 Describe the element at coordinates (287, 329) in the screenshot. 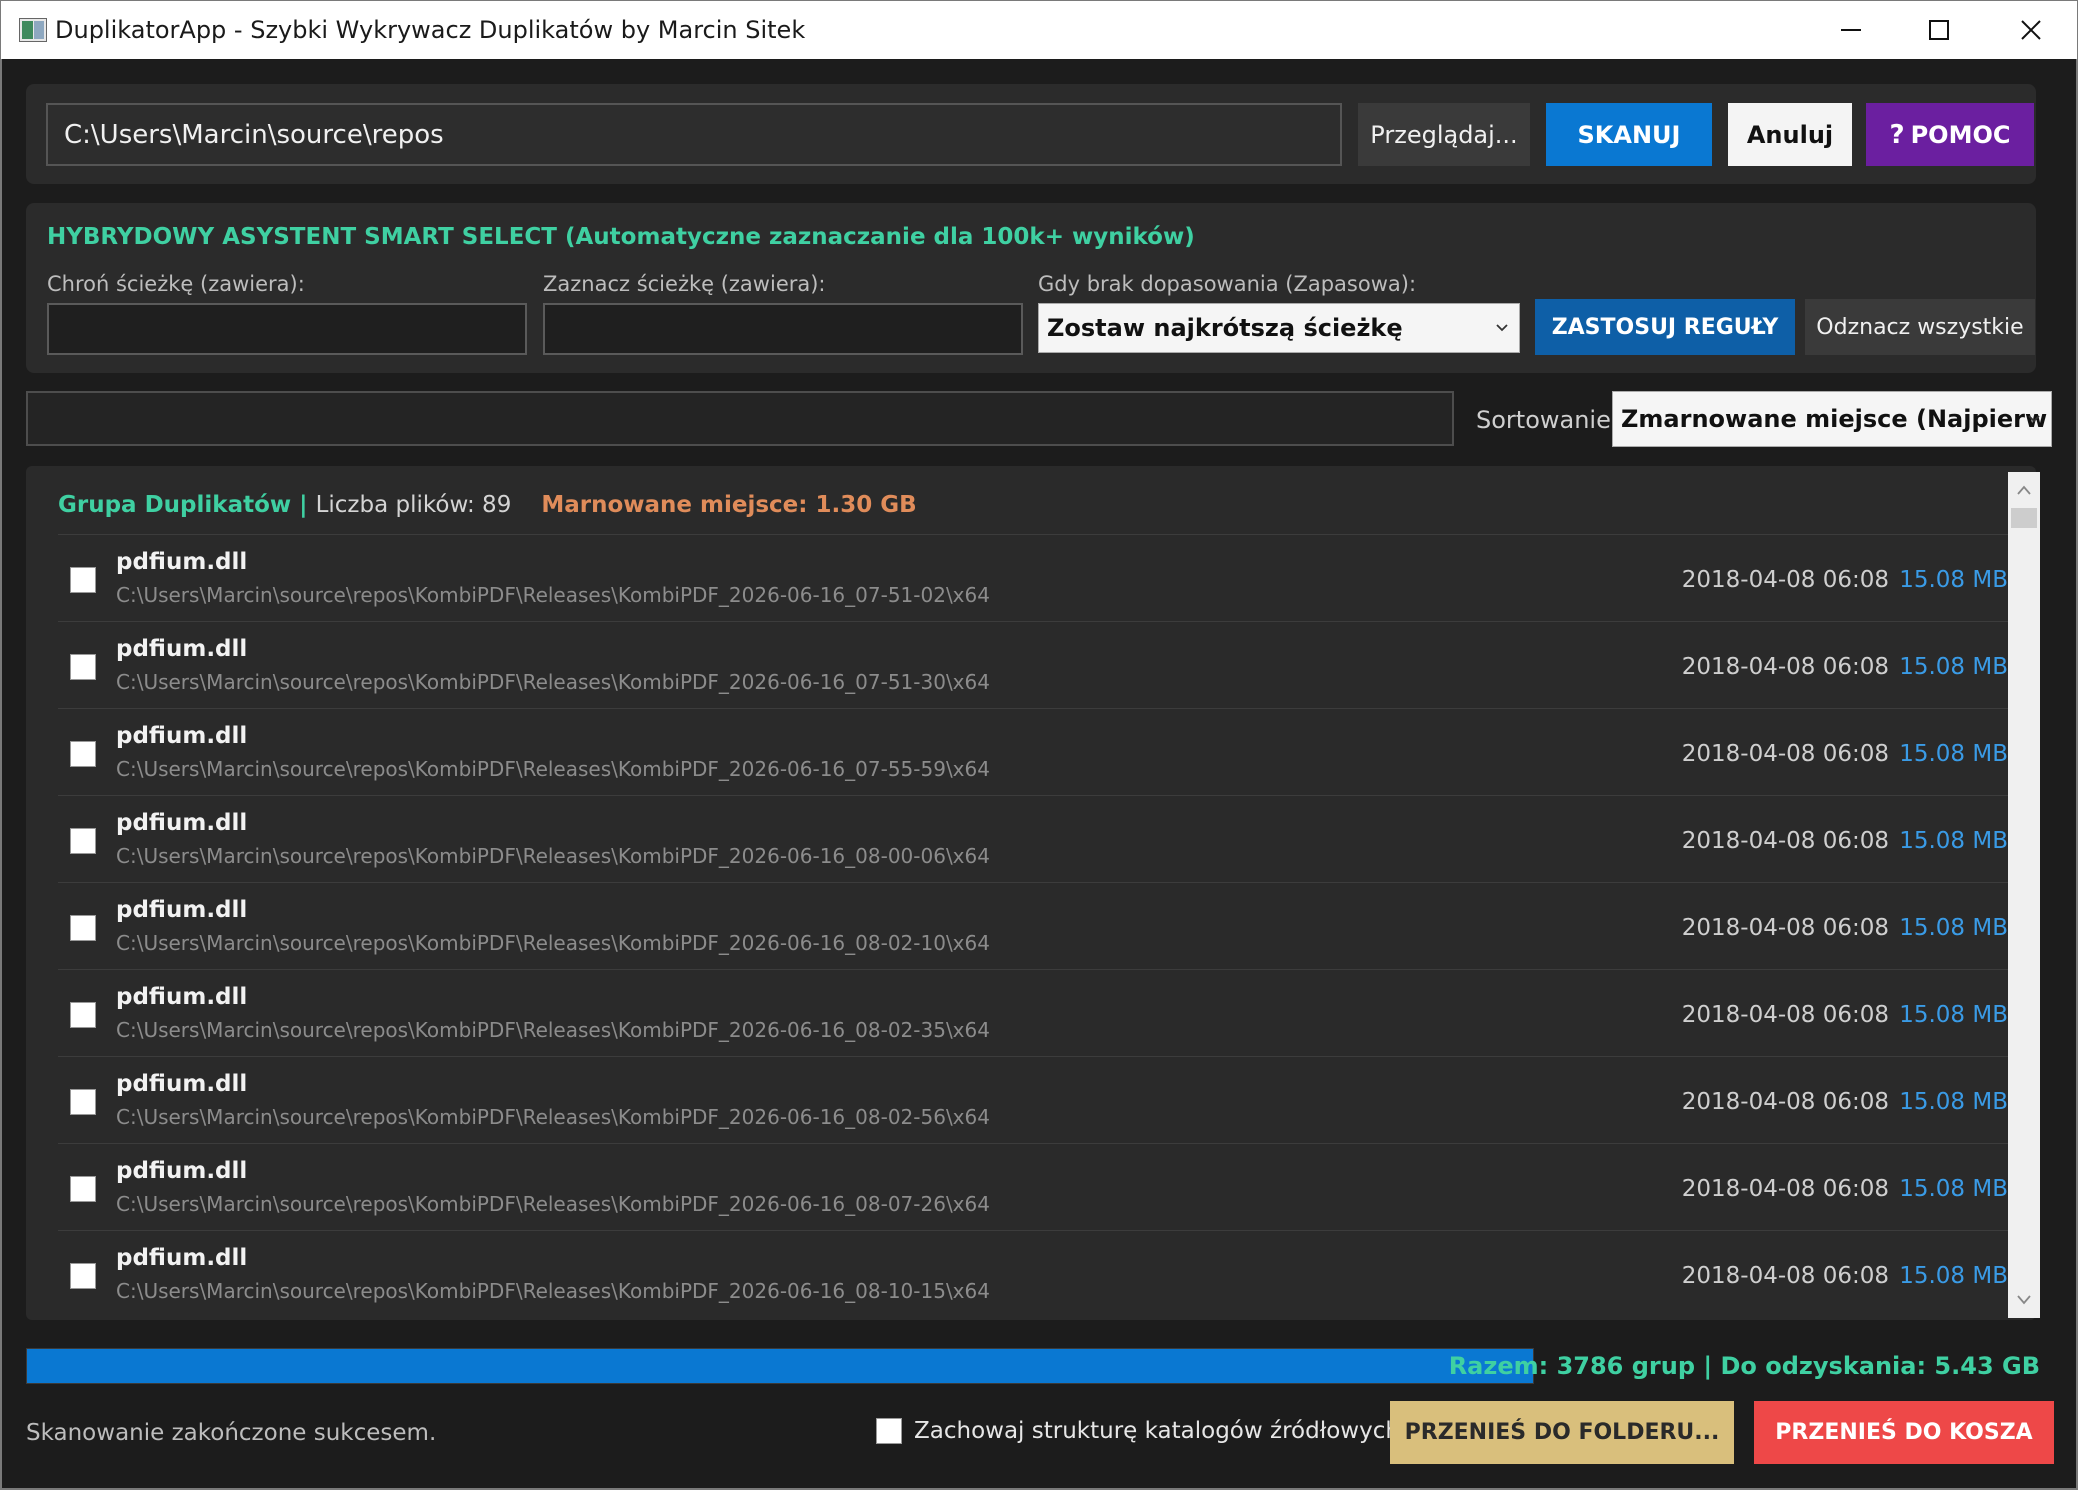

I see `protect-path-input` at that location.